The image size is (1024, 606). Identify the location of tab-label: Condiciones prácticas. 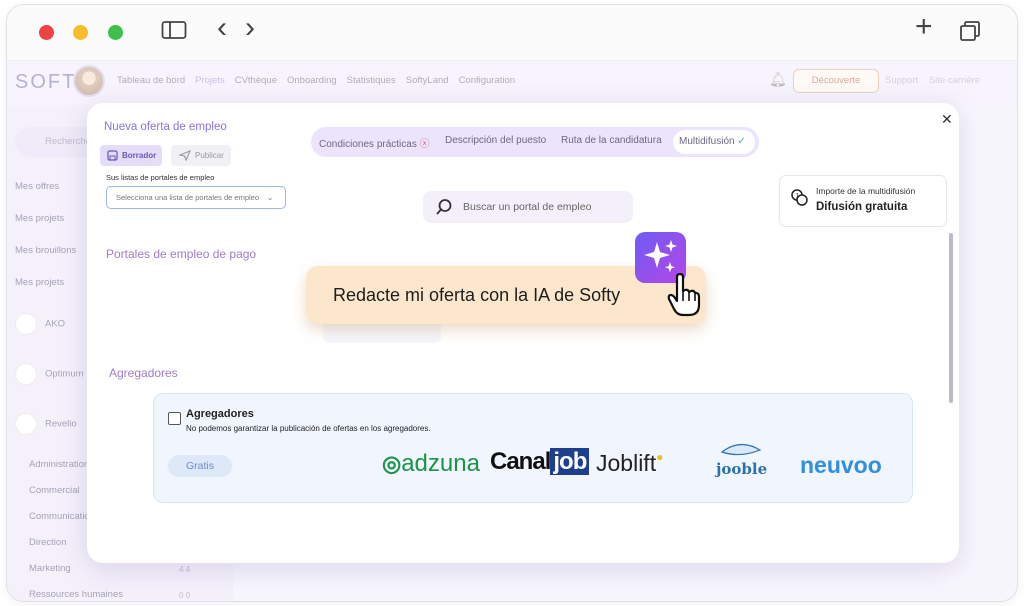
(368, 144).